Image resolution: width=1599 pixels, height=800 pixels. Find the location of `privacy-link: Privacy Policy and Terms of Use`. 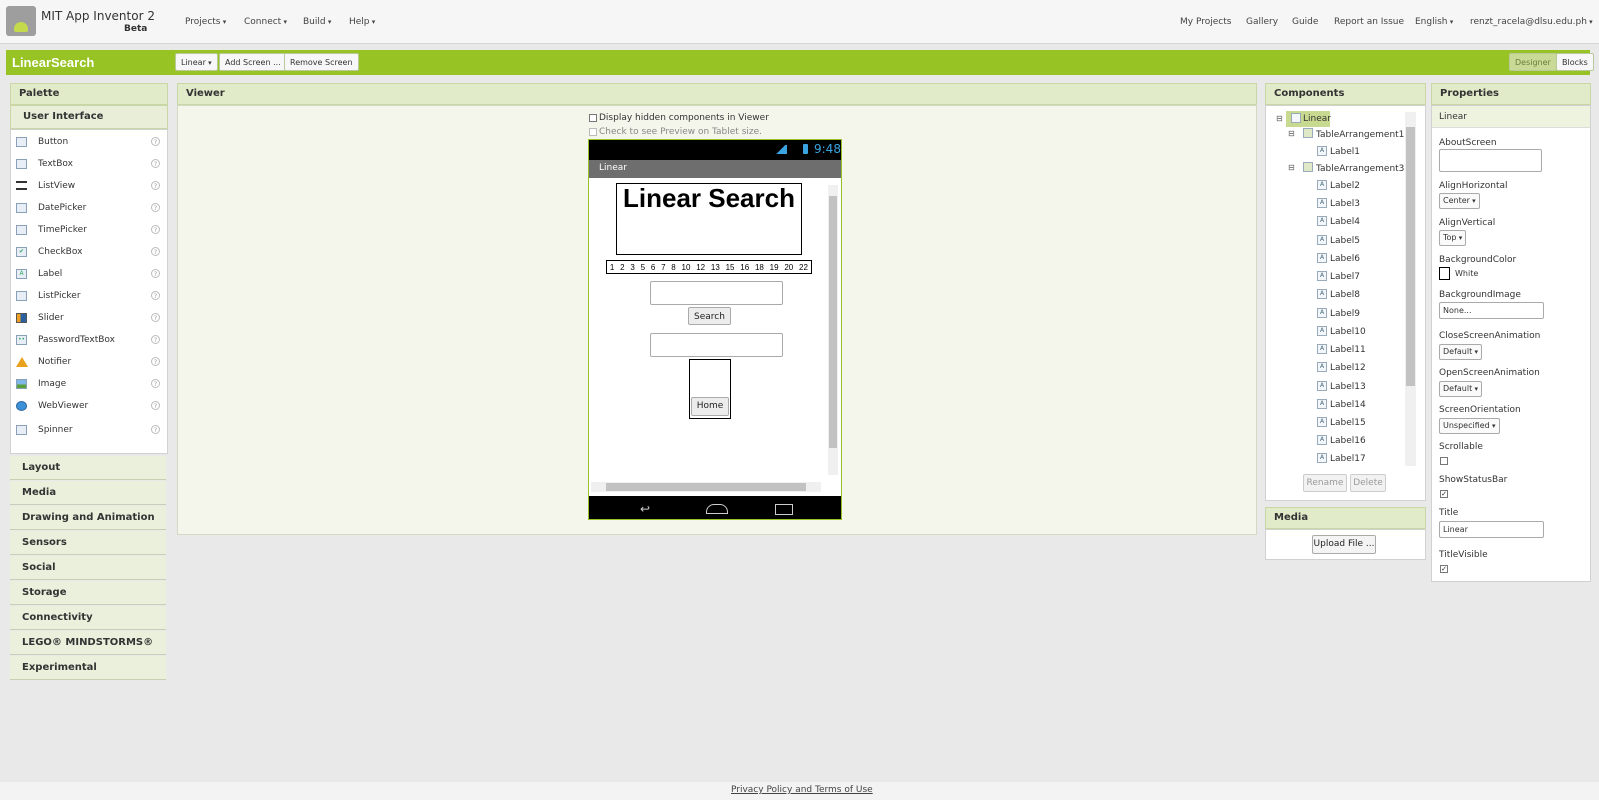

privacy-link: Privacy Policy and Terms of Use is located at coordinates (802, 790).